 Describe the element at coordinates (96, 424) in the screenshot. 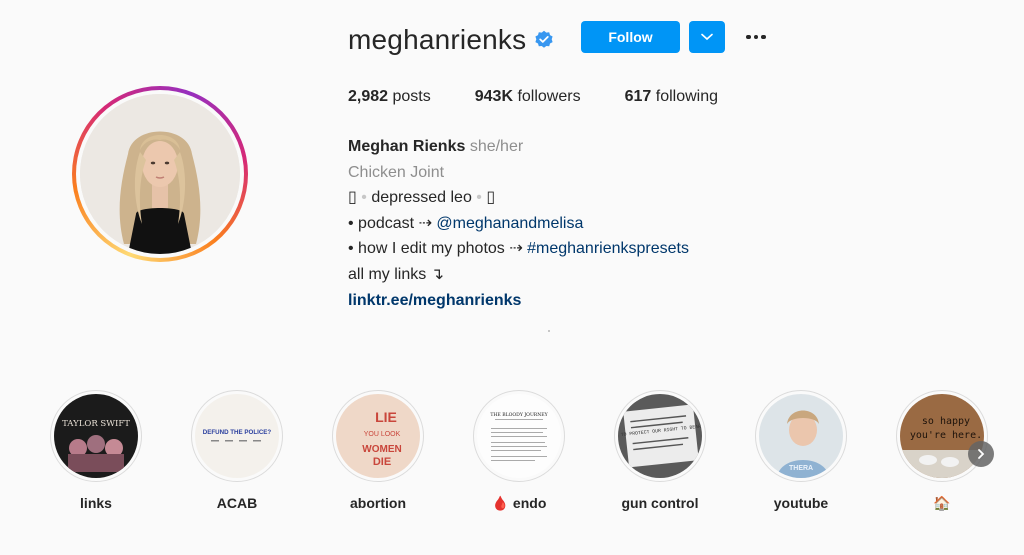

I see `highlight-cover-text: TAYLOR SWIFT` at that location.